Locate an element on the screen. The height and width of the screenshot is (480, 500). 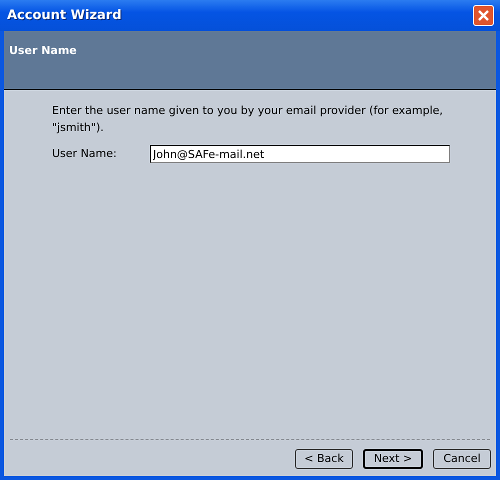
close-button is located at coordinates (483, 15).